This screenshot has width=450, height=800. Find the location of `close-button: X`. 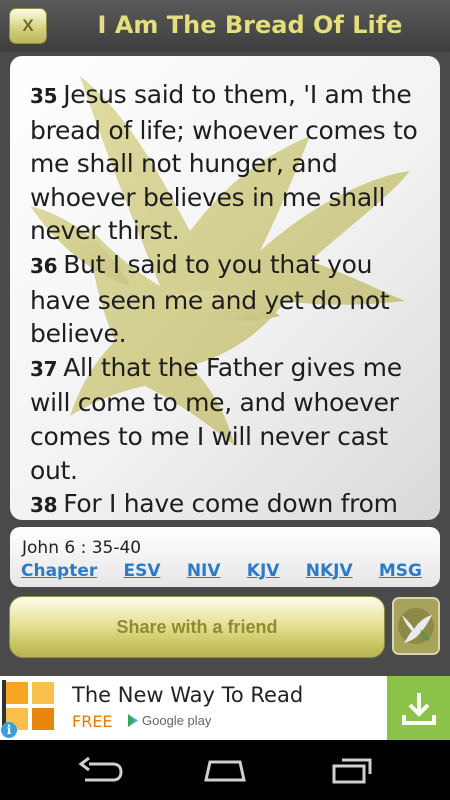

close-button: X is located at coordinates (28, 26).